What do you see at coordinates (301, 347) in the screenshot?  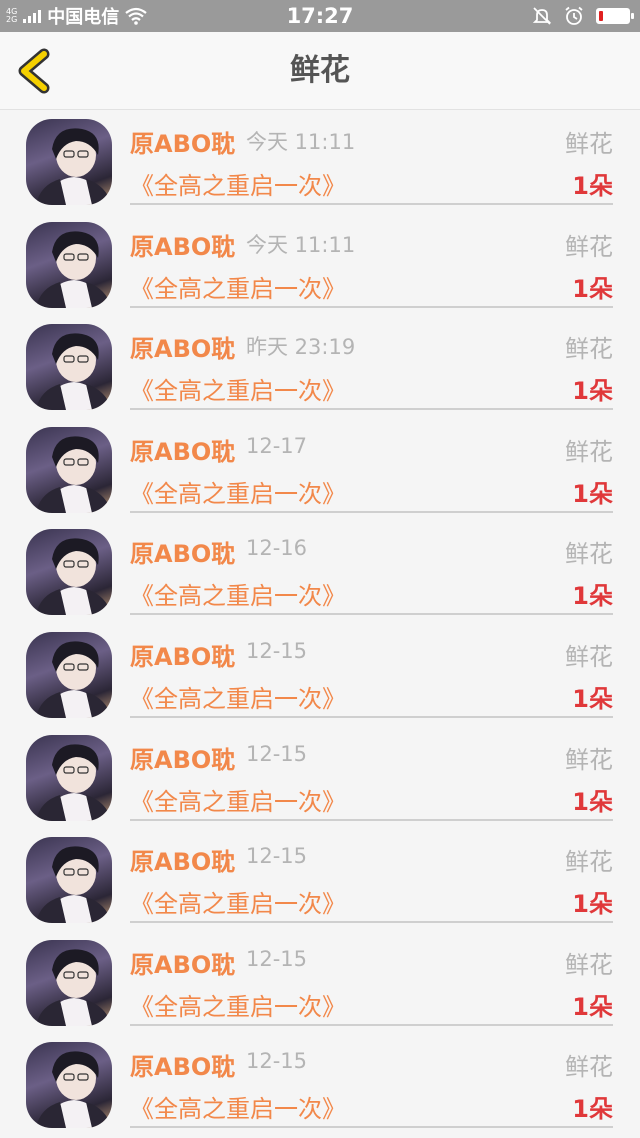 I see `record-time: 昨天 23:19` at bounding box center [301, 347].